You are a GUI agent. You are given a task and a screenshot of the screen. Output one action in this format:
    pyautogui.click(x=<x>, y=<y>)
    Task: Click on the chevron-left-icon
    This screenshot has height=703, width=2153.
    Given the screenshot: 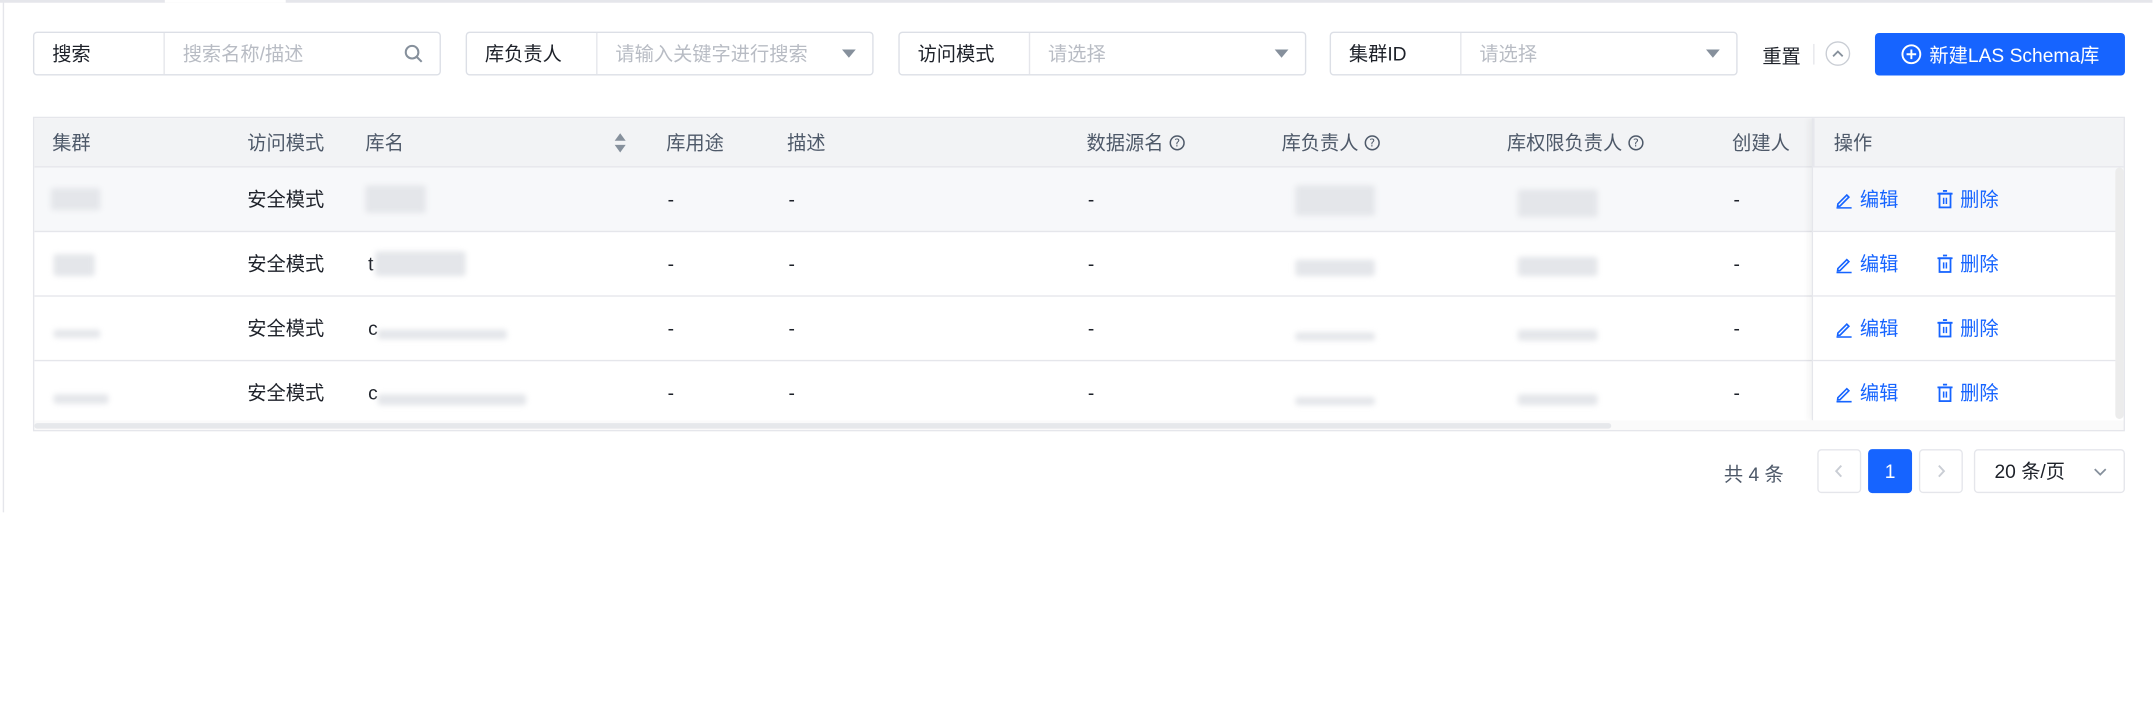 What is the action you would take?
    pyautogui.click(x=1838, y=471)
    